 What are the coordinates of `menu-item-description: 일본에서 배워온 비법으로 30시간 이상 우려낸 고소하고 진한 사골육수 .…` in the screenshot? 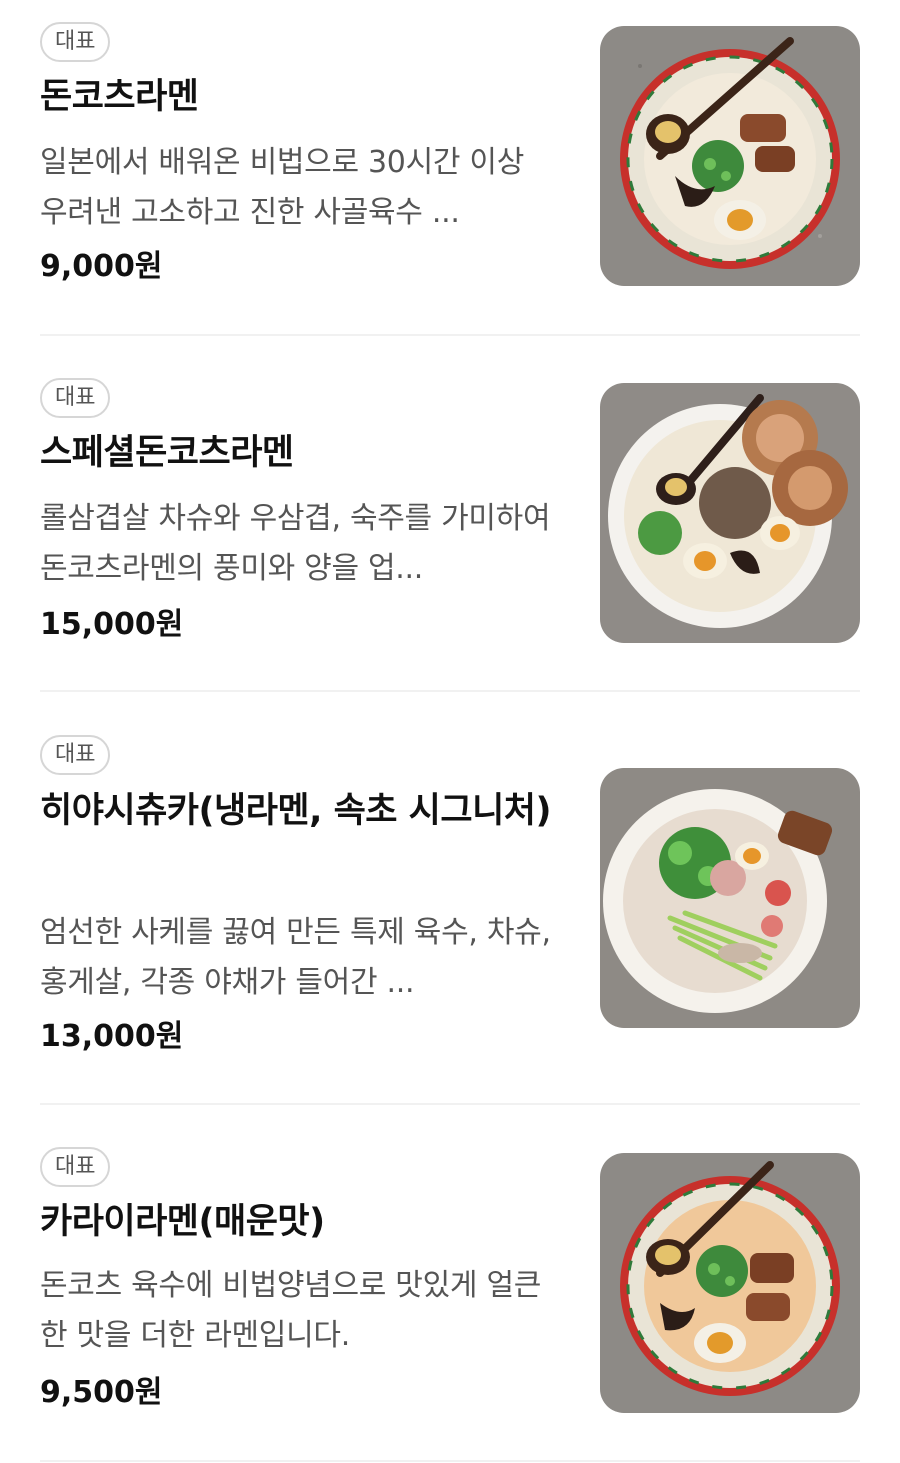 It's located at (282, 187).